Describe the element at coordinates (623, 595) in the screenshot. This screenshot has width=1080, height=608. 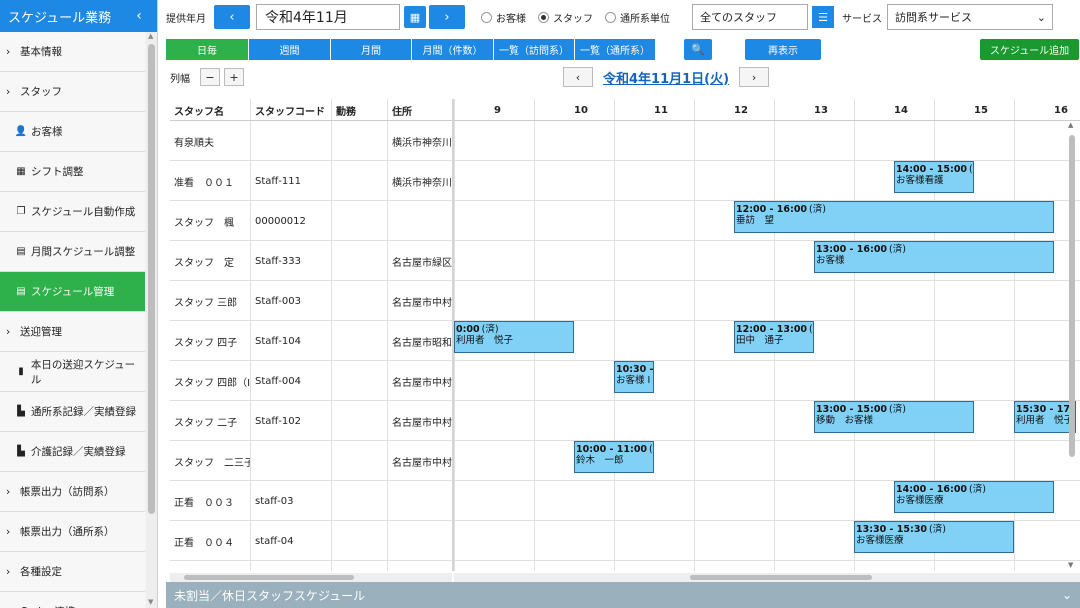
I see `unassigned-schedule-bar: 未割当／休日スタッフスケジュール ⌄` at that location.